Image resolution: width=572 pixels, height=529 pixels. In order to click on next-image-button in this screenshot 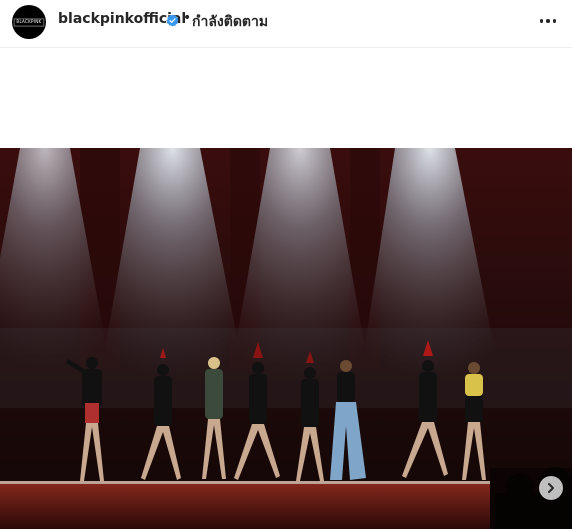, I will do `click(551, 488)`.